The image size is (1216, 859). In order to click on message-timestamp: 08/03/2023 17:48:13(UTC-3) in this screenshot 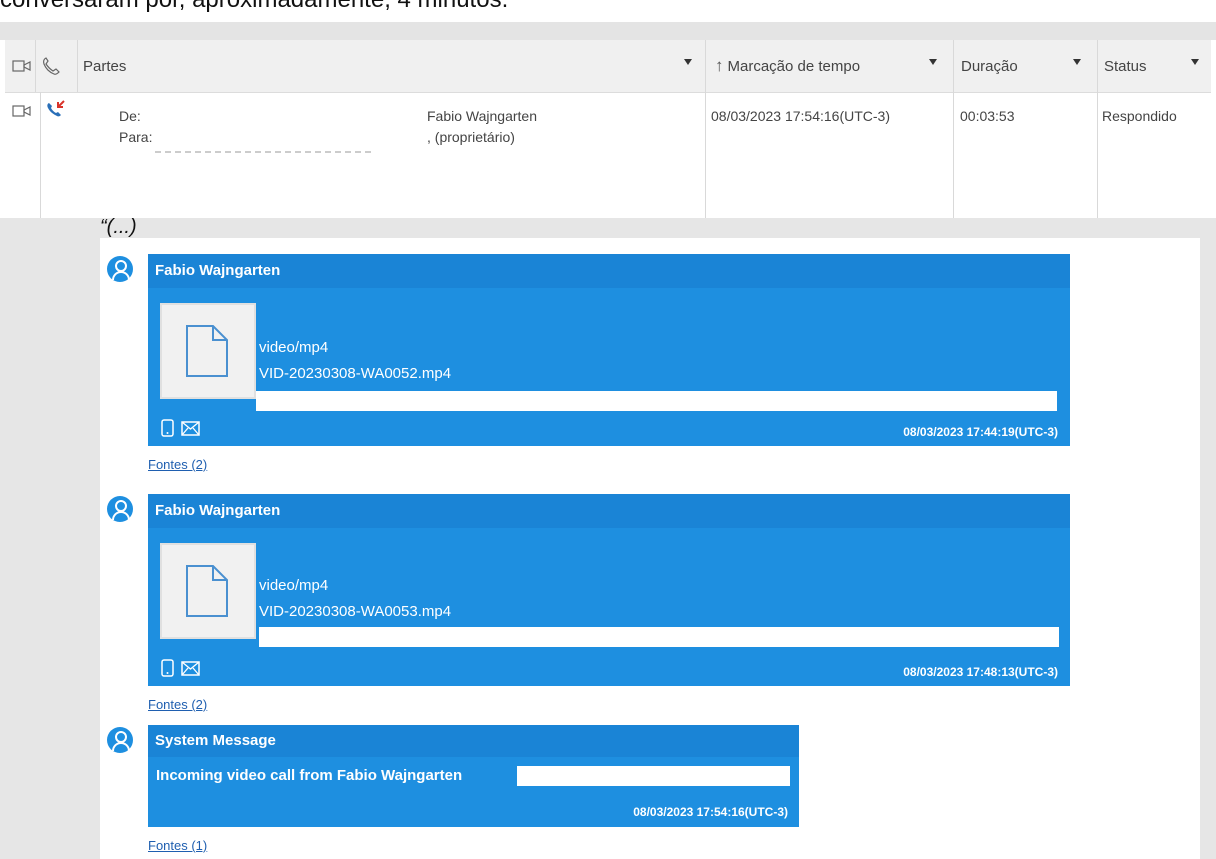, I will do `click(980, 672)`.